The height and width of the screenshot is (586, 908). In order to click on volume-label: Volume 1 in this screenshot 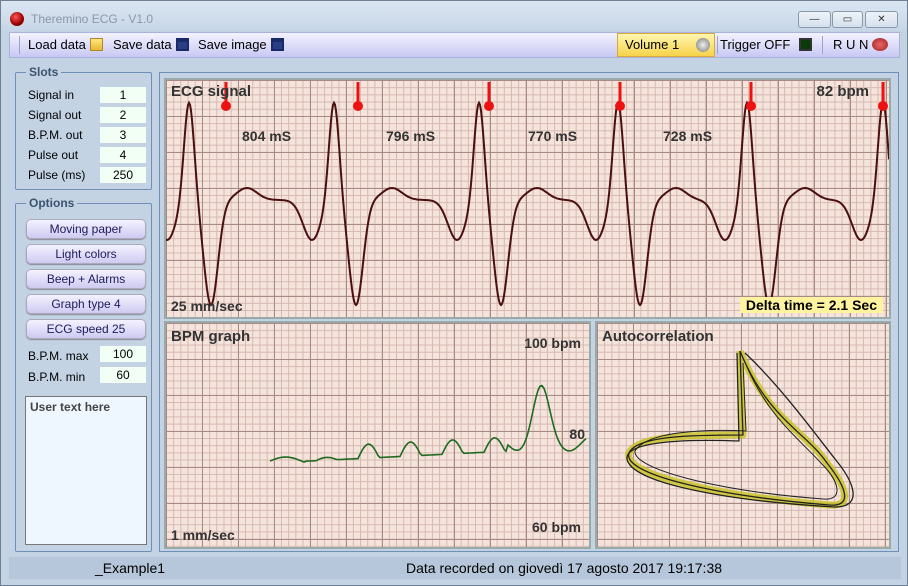, I will do `click(652, 44)`.